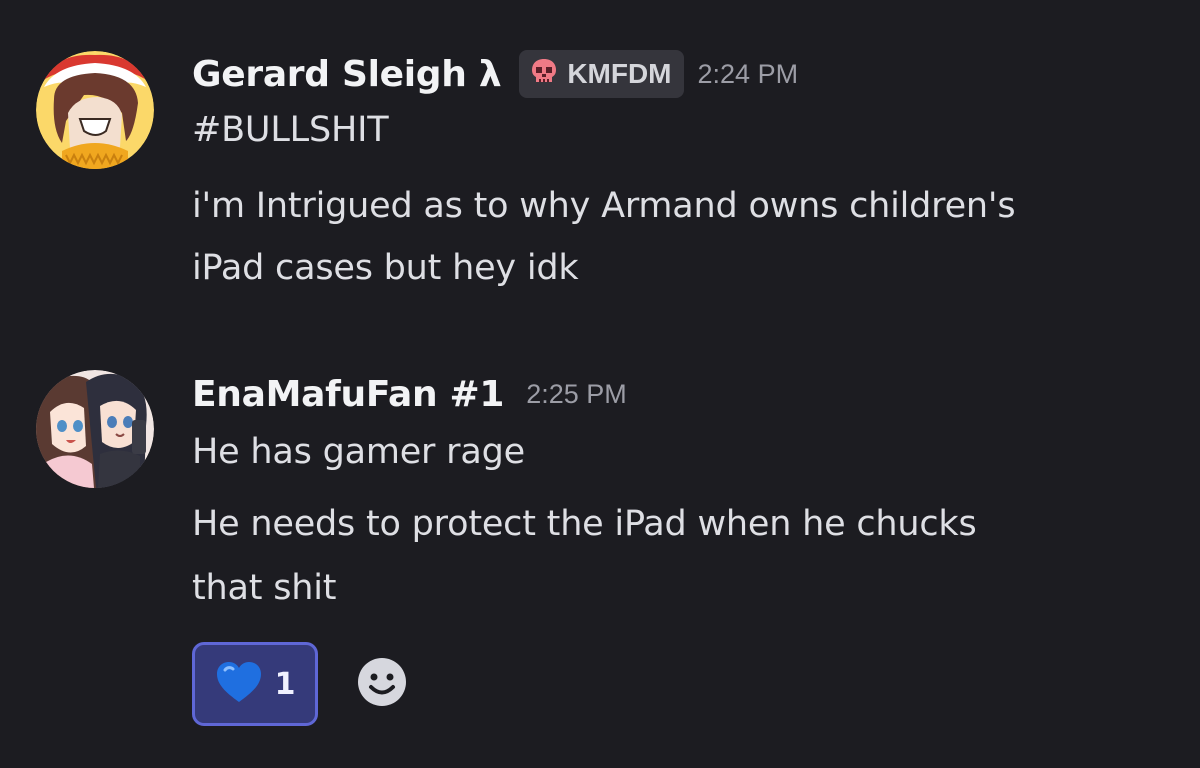 The width and height of the screenshot is (1200, 768). I want to click on reaction-button: 1, so click(255, 684).